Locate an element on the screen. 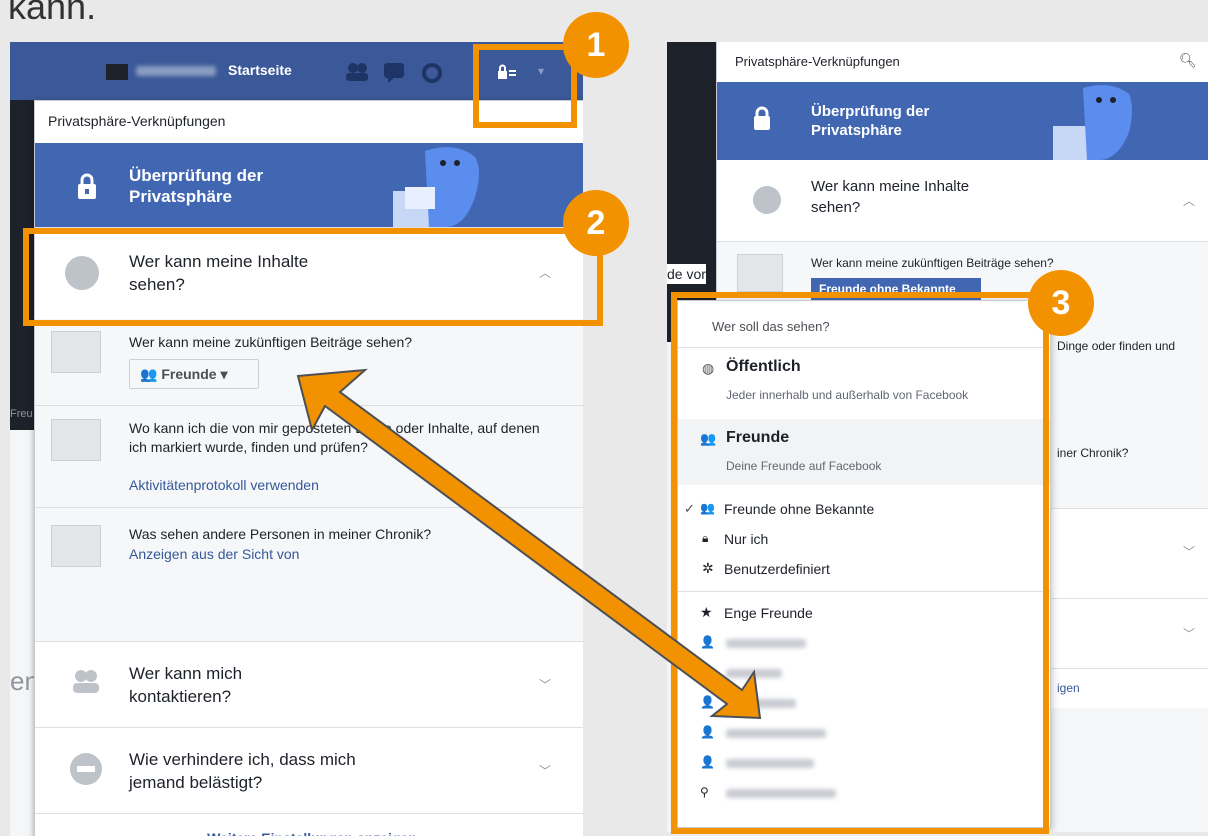 This screenshot has width=1208, height=836. step-badge-3: 3 is located at coordinates (1061, 303).